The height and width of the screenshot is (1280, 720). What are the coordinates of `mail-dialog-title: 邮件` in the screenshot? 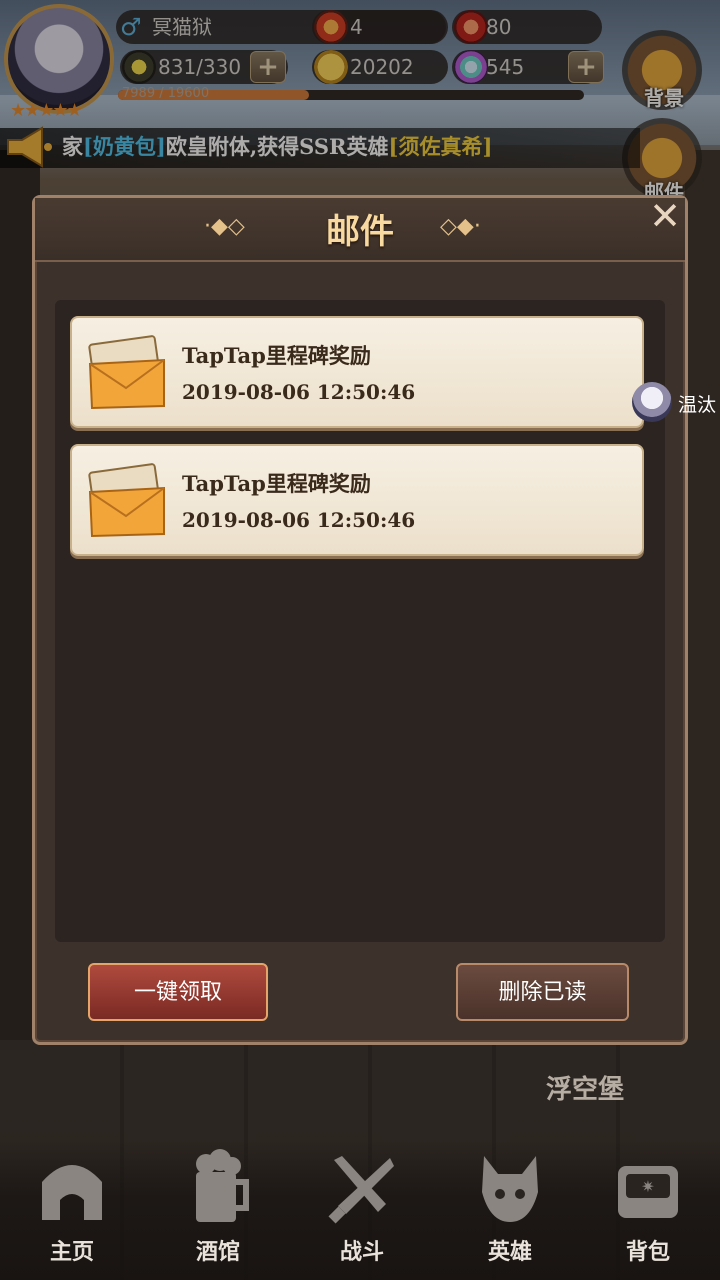 It's located at (360, 232).